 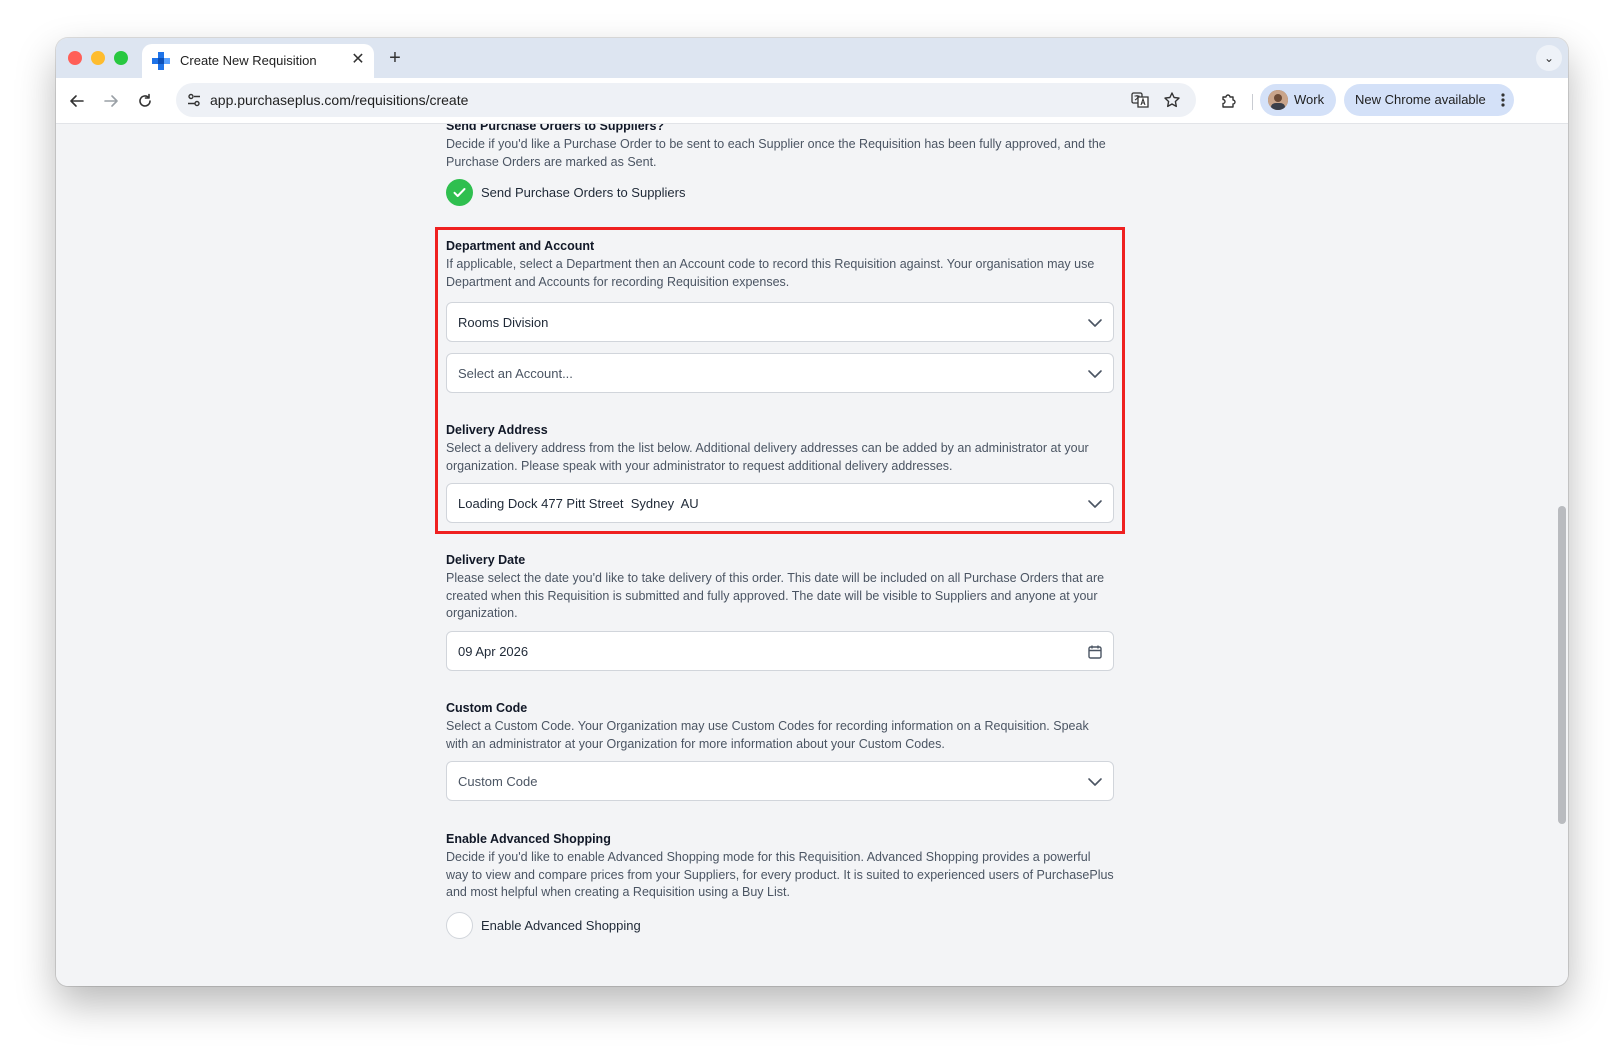 I want to click on translate-button, so click(x=1140, y=100).